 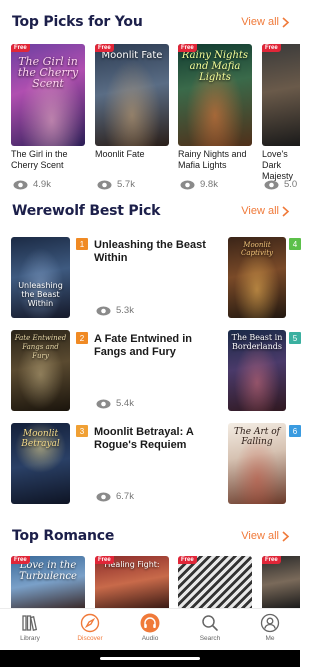 I want to click on view-count-value: 5.4k, so click(x=125, y=403).